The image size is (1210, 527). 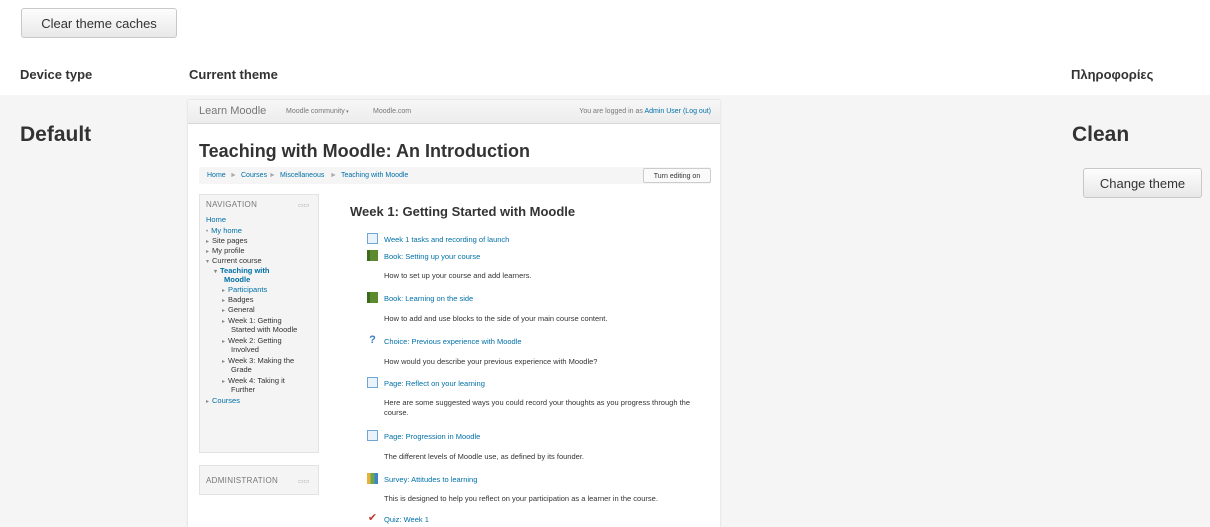 What do you see at coordinates (431, 479) in the screenshot?
I see `preview-activity-link: Survey: Attitudes to learning` at bounding box center [431, 479].